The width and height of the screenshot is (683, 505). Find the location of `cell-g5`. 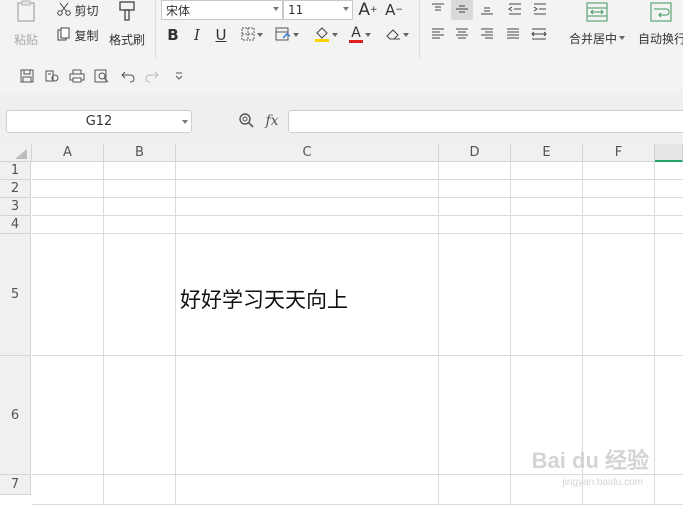

cell-g5 is located at coordinates (669, 295).